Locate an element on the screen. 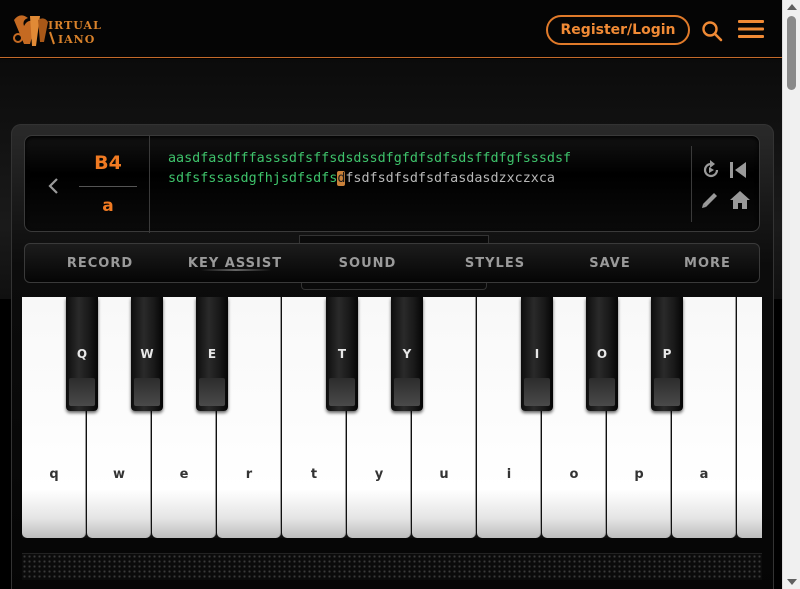 The height and width of the screenshot is (589, 800). black-key-label: I is located at coordinates (537, 354).